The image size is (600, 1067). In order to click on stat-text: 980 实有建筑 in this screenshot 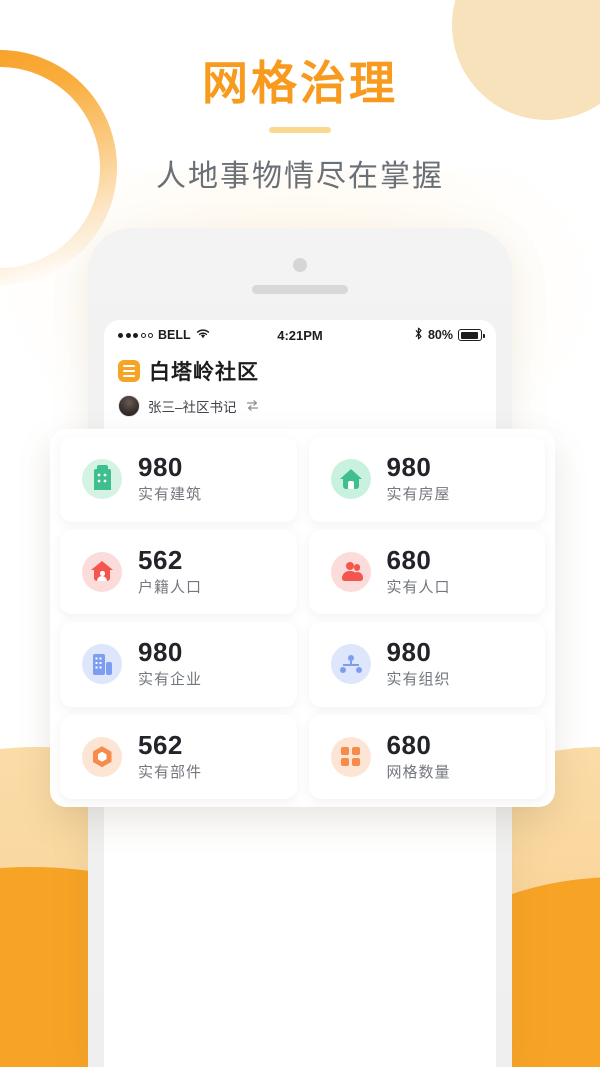, I will do `click(170, 478)`.